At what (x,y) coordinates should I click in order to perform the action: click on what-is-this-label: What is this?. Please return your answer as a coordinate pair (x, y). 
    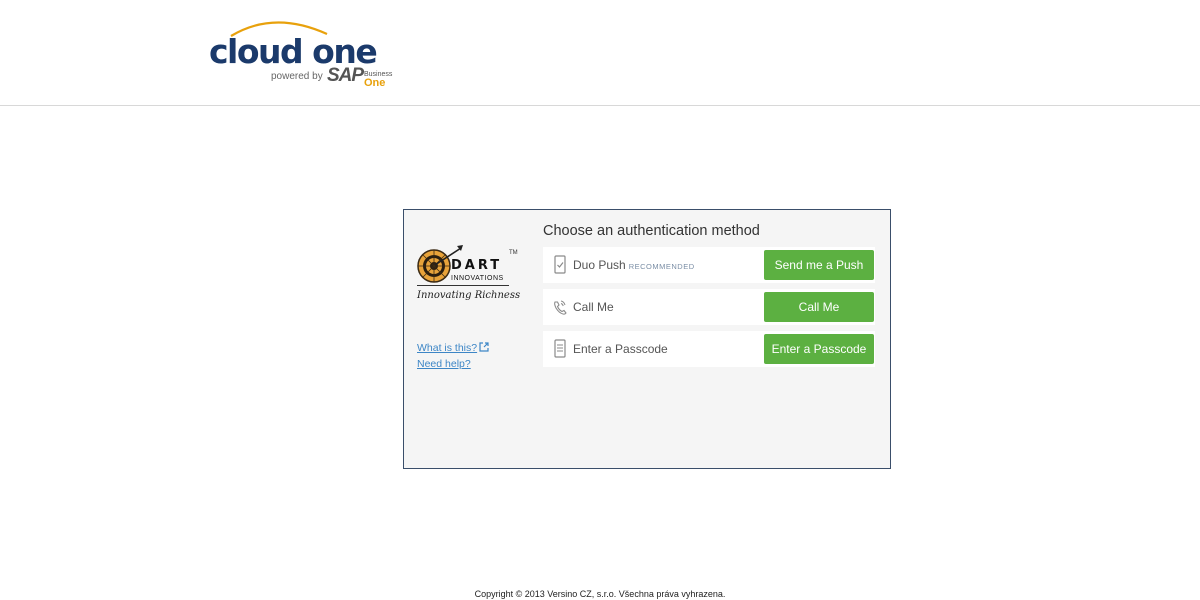
    Looking at the image, I should click on (447, 348).